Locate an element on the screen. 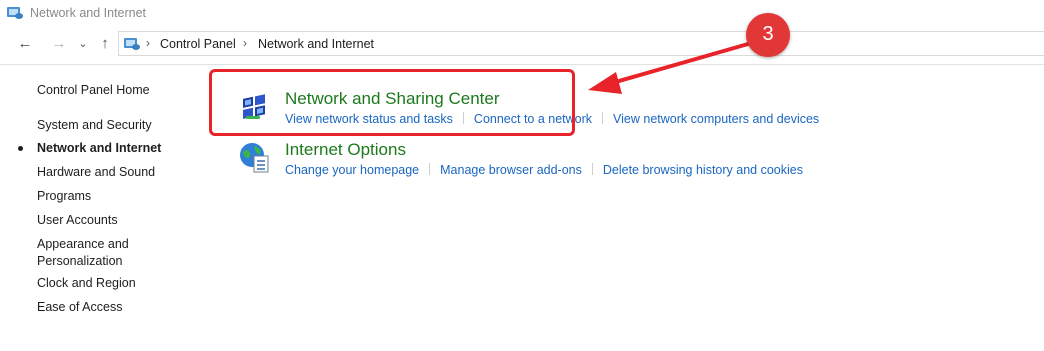  pointer-arrow-icon is located at coordinates (669, 68).